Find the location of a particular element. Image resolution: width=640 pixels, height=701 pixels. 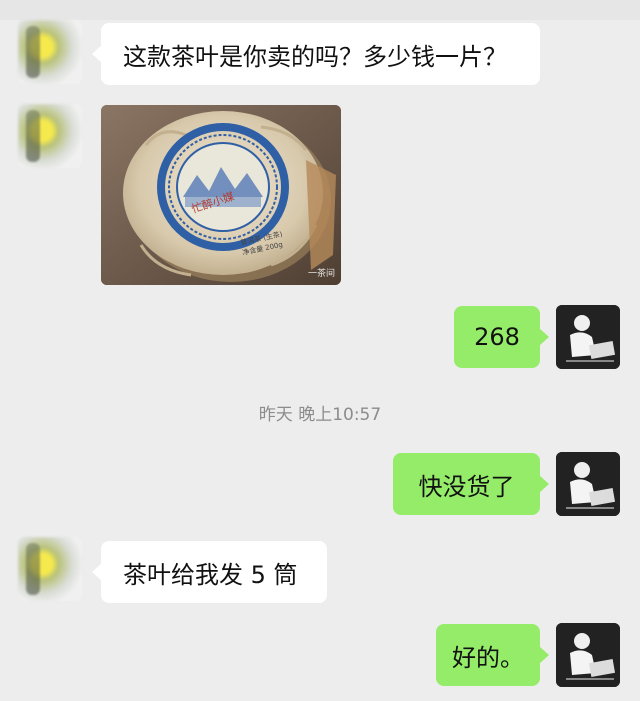

message-bubble-outgoing: 好的。 is located at coordinates (492, 655).